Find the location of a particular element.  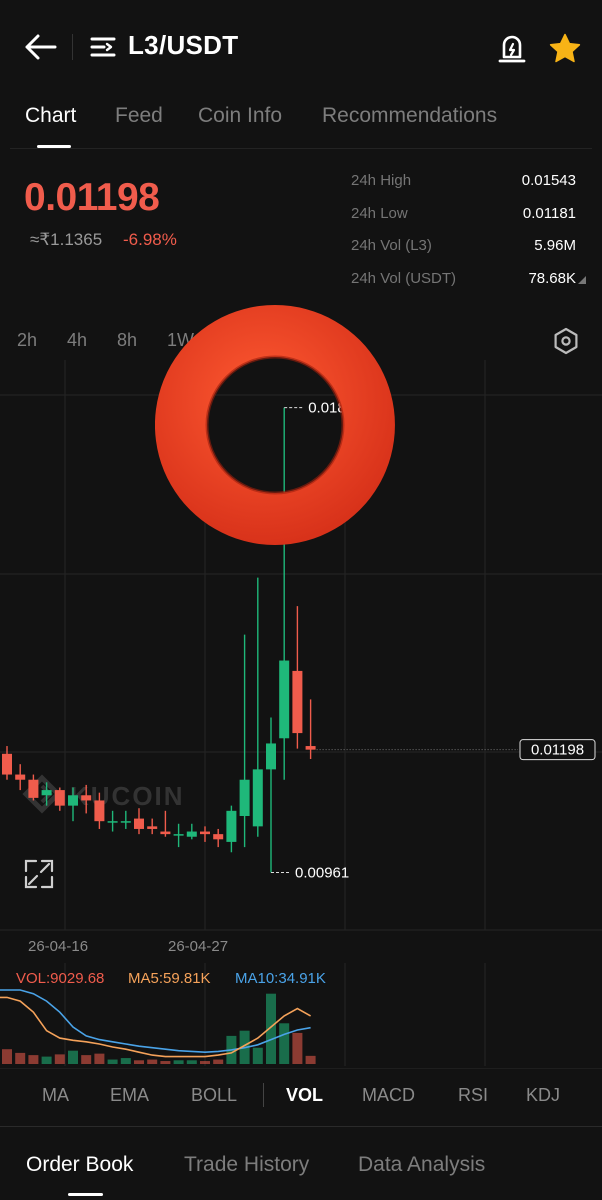

chart-settings-icon is located at coordinates (566, 341).